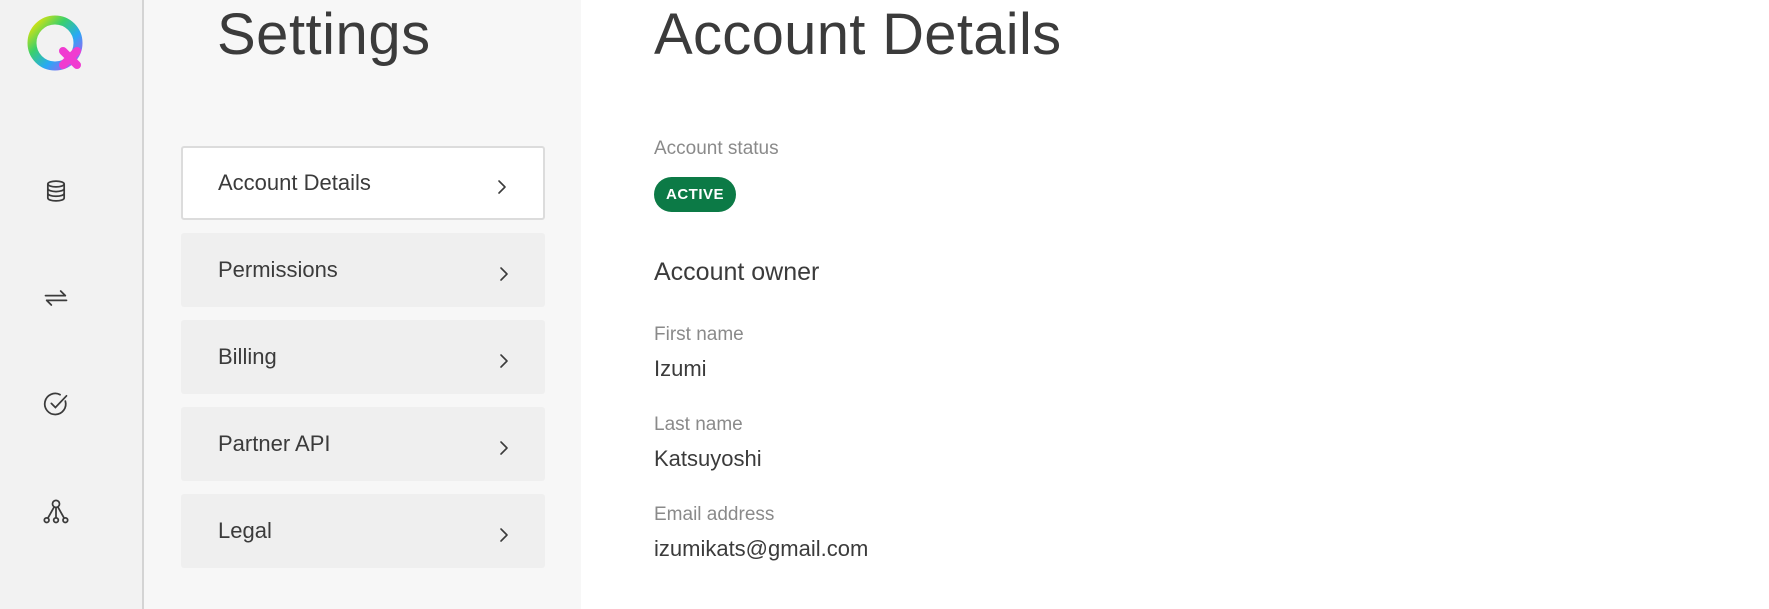  What do you see at coordinates (363, 270) in the screenshot?
I see `subnav-item-permissions: Permissions` at bounding box center [363, 270].